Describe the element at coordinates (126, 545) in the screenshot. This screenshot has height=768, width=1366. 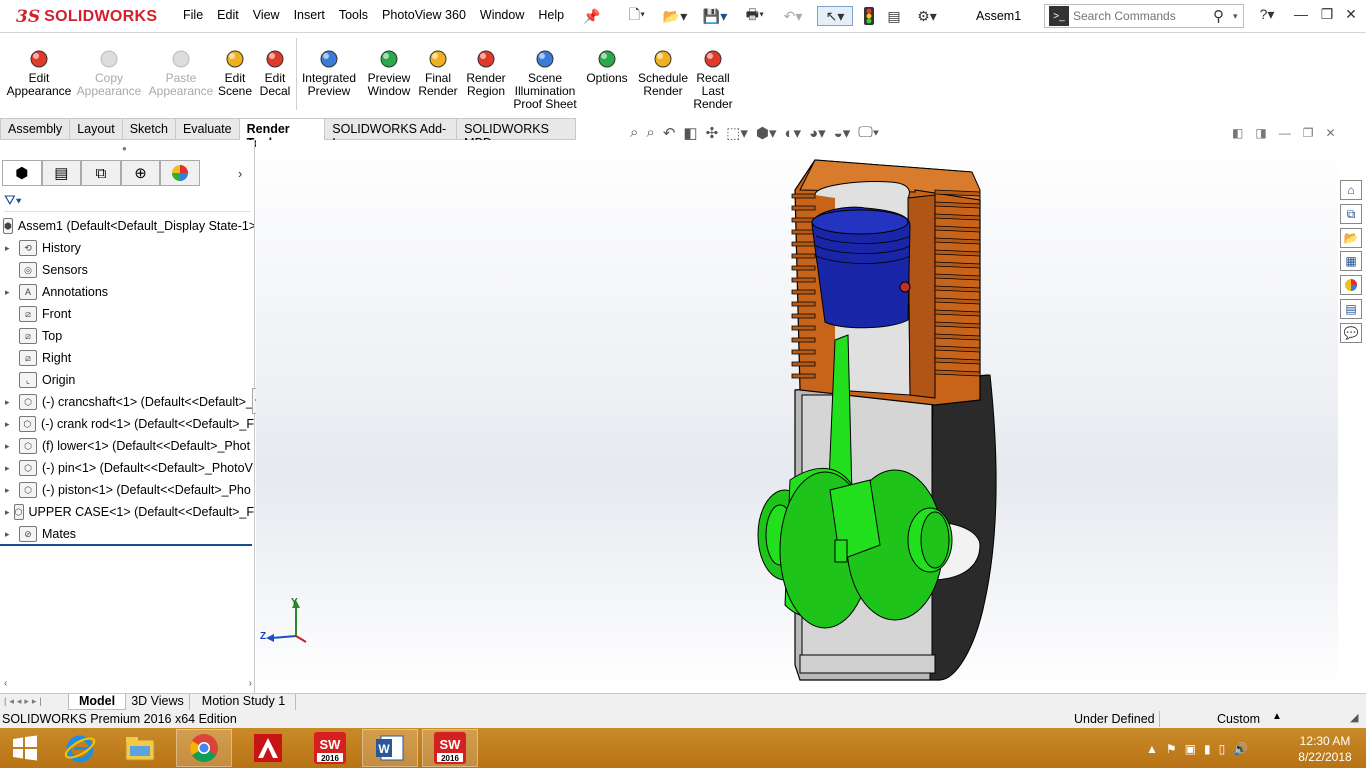
I see `rollback-bar` at that location.